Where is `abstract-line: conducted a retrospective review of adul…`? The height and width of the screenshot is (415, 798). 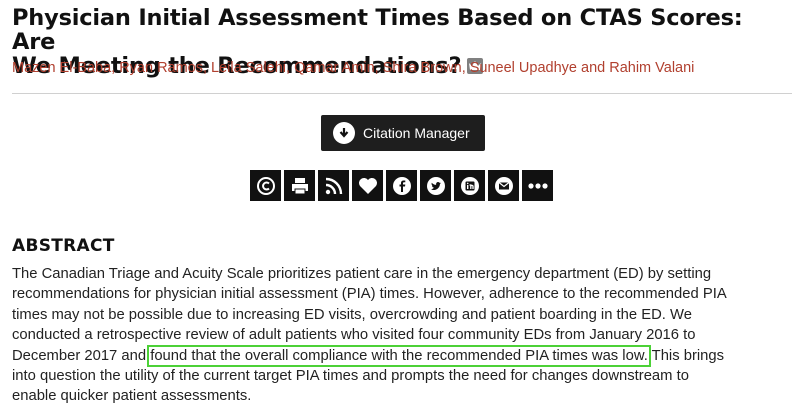
abstract-line: conducted a retrospective review of adul… is located at coordinates (354, 335).